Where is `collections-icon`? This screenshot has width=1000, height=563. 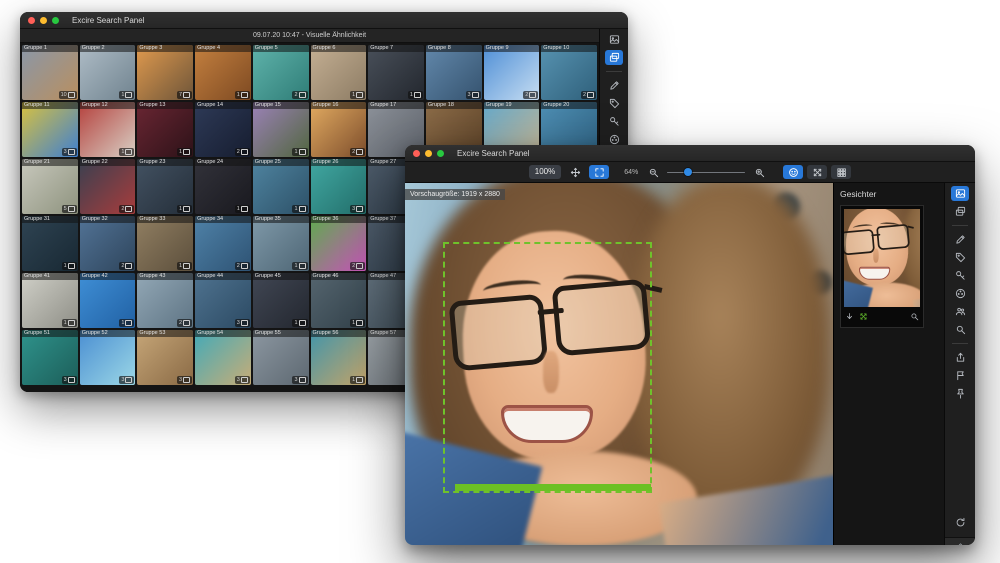 collections-icon is located at coordinates (960, 211).